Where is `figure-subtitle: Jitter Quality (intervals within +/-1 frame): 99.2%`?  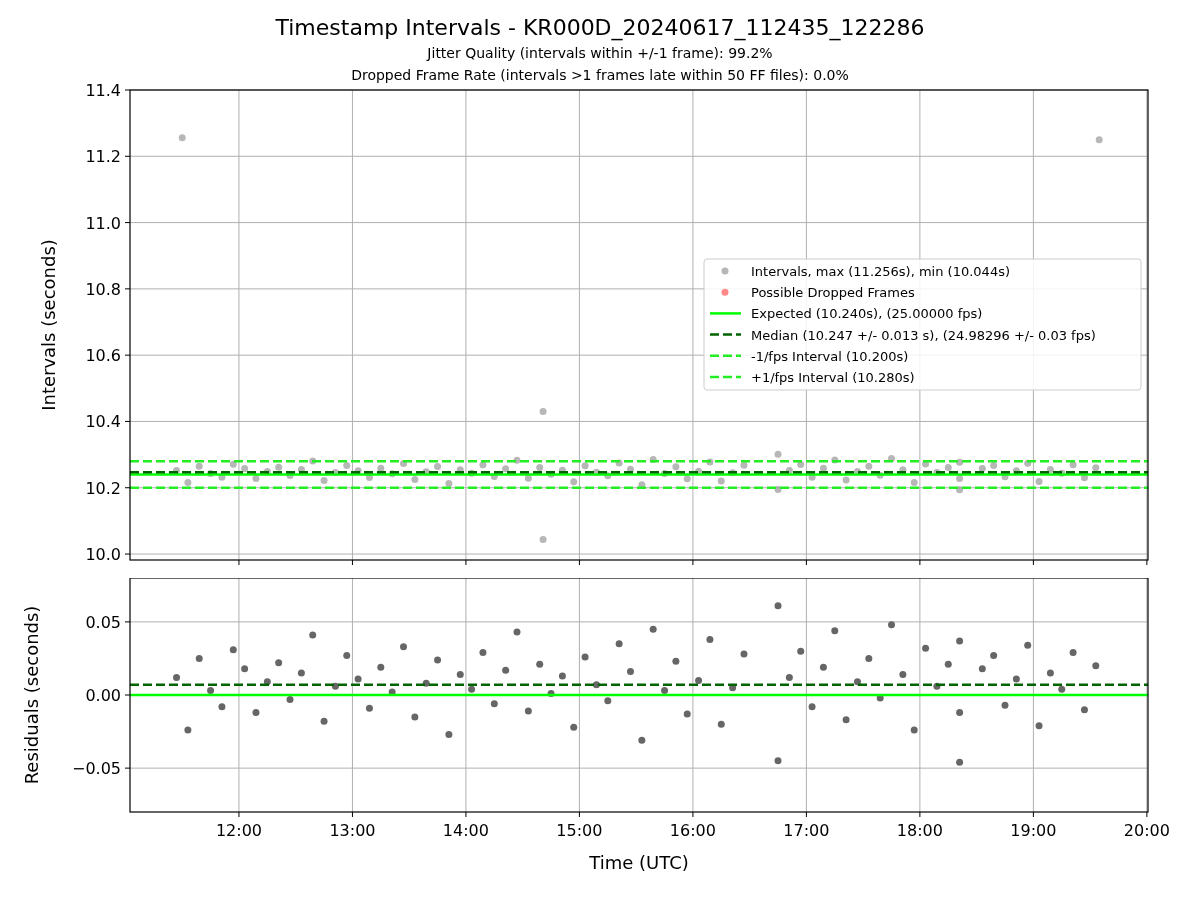 figure-subtitle: Jitter Quality (intervals within +/-1 frame): 99.2% is located at coordinates (600, 53).